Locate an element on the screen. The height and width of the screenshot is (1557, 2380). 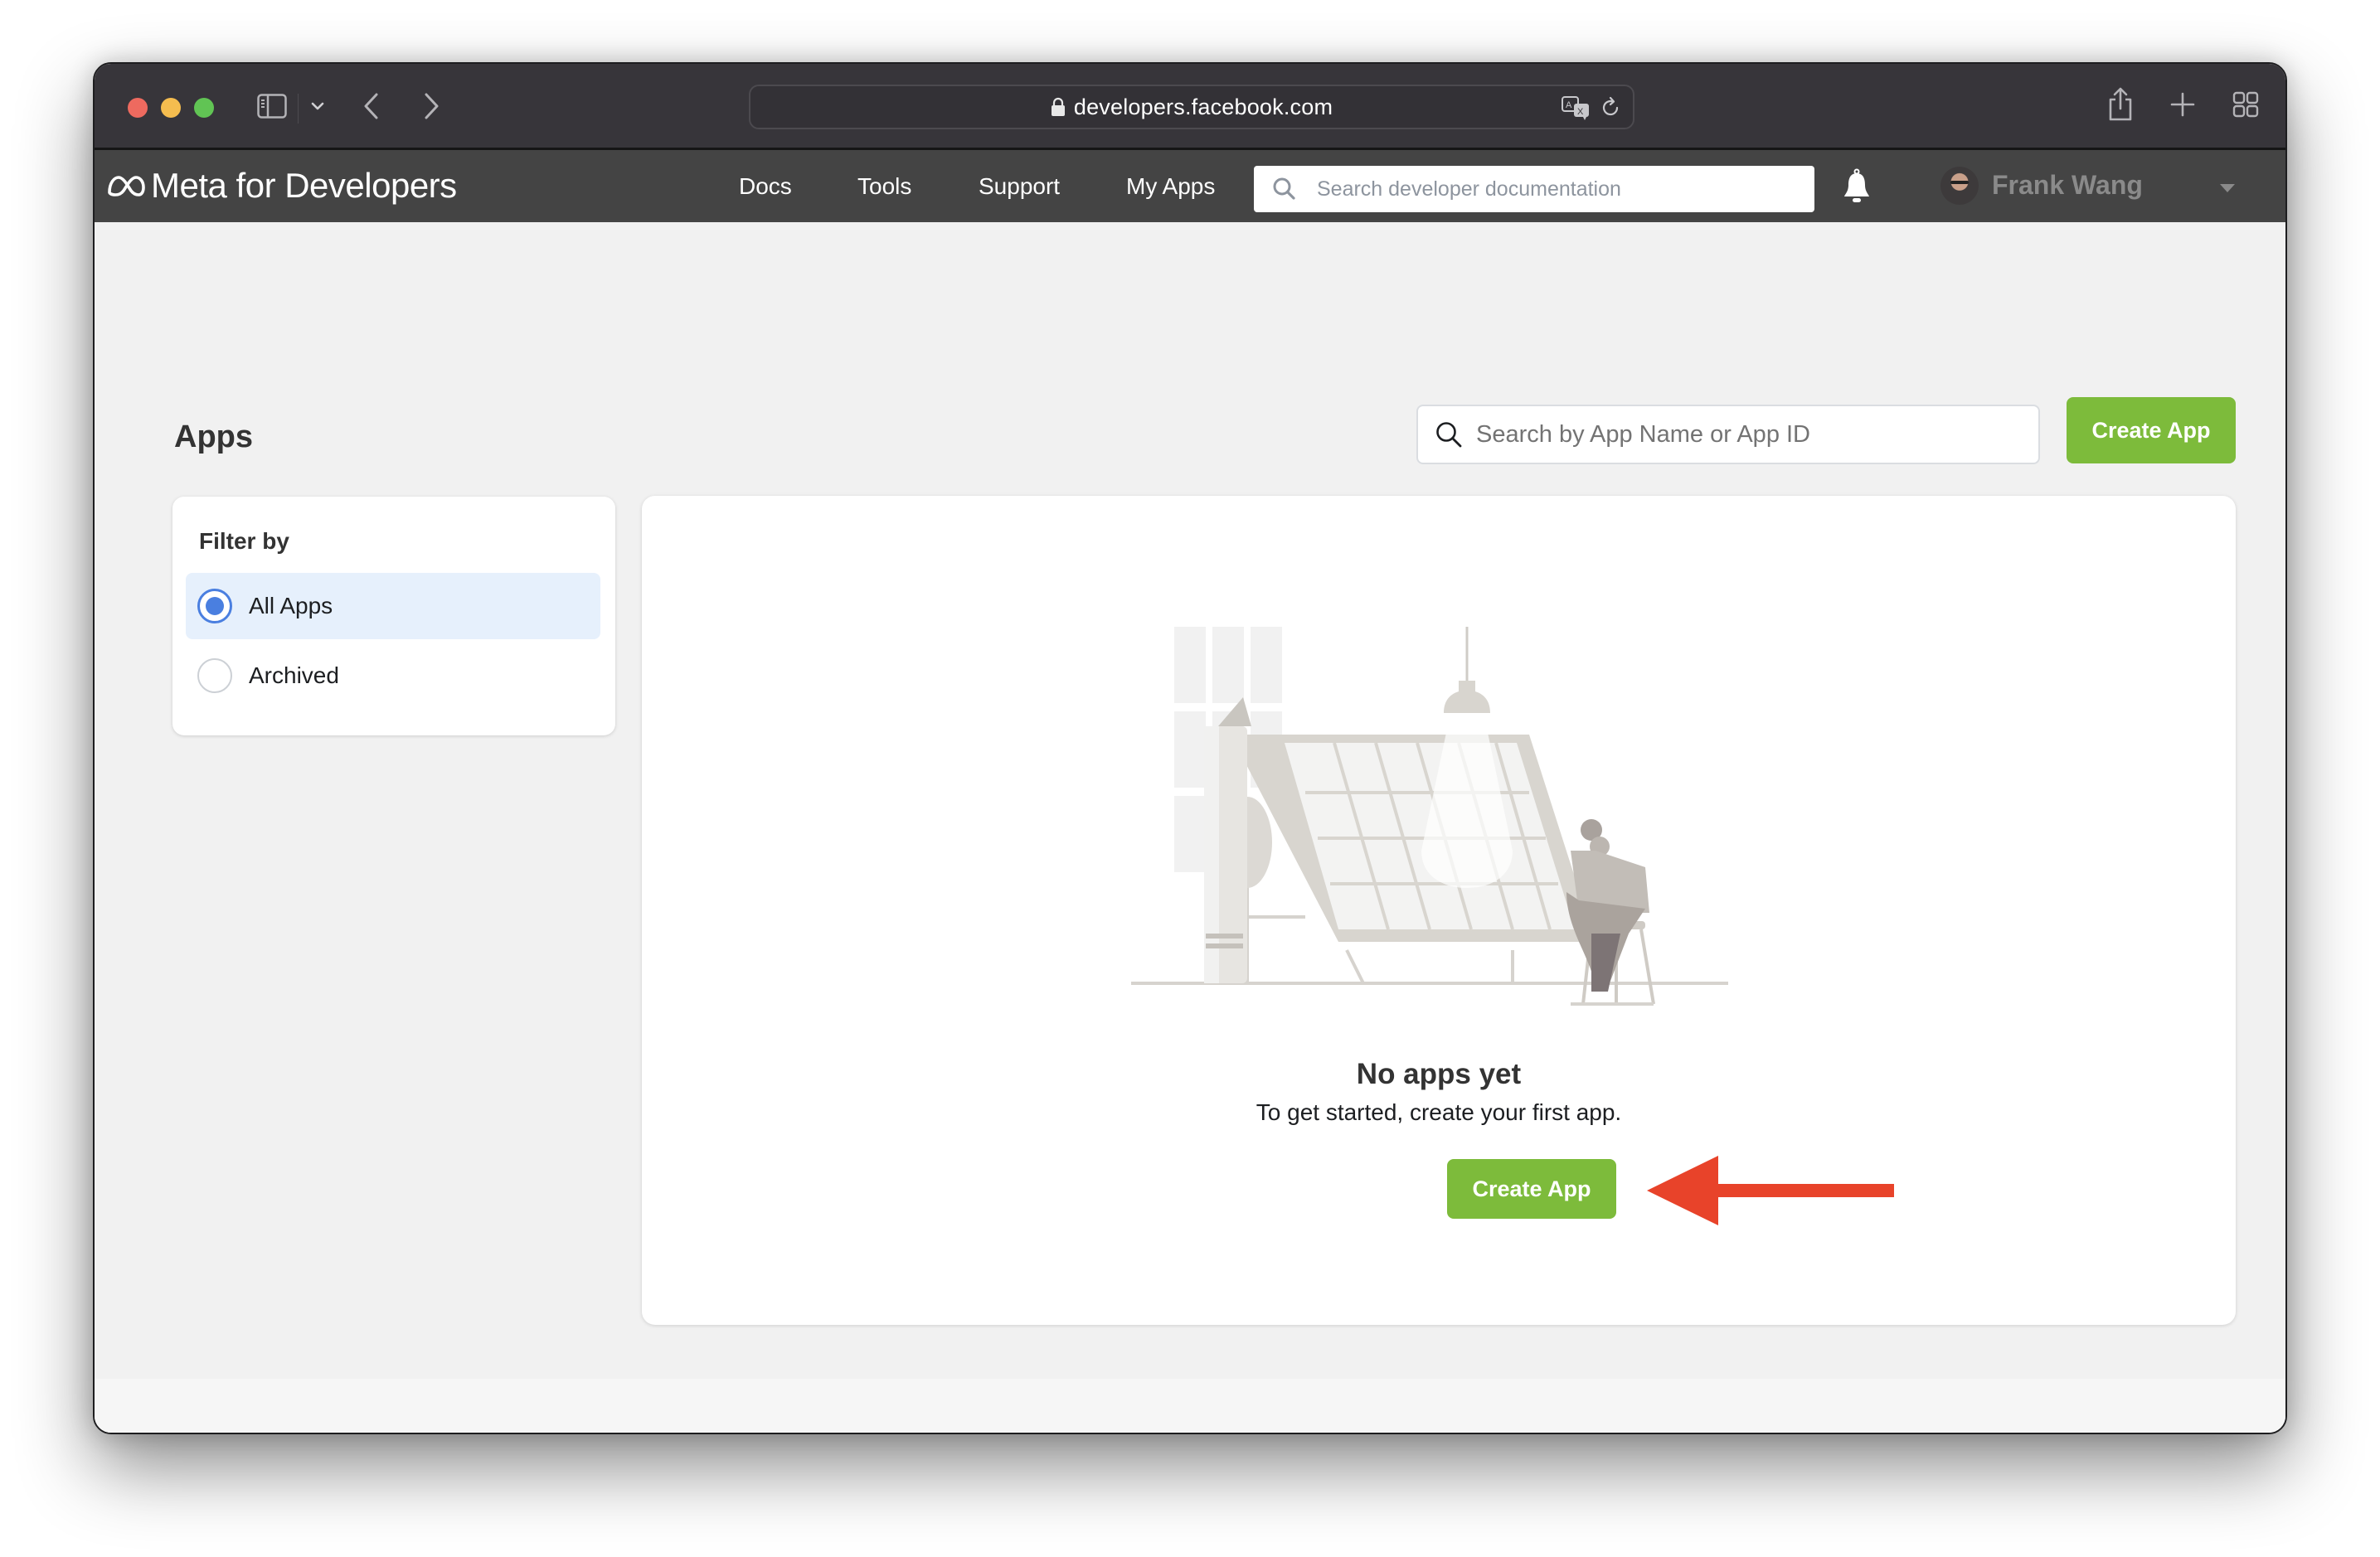
doc-search-input is located at coordinates (1564, 189).